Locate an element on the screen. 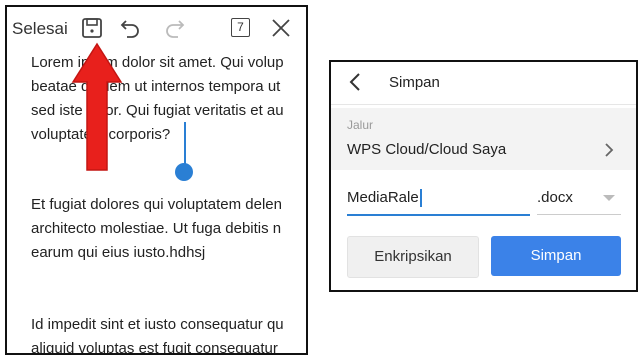 Image resolution: width=640 pixels, height=360 pixels. undo-icon is located at coordinates (130, 28).